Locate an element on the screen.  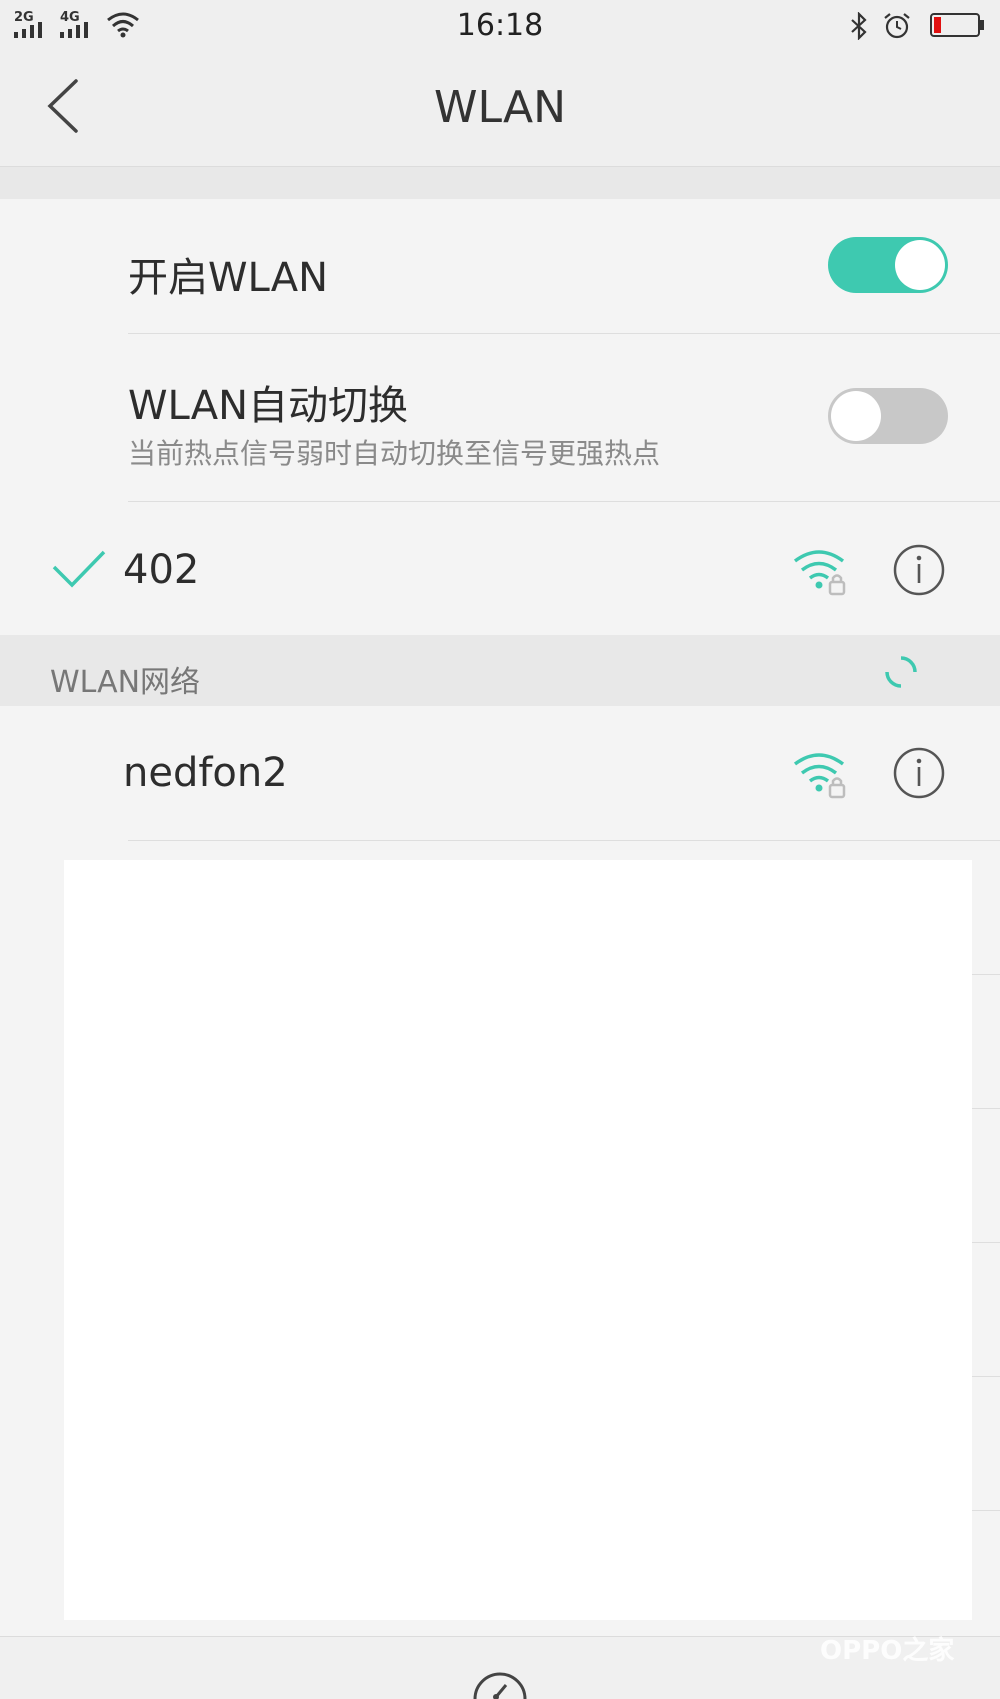
auto-switch-label: WLAN自动切换 is located at coordinates (268, 406).